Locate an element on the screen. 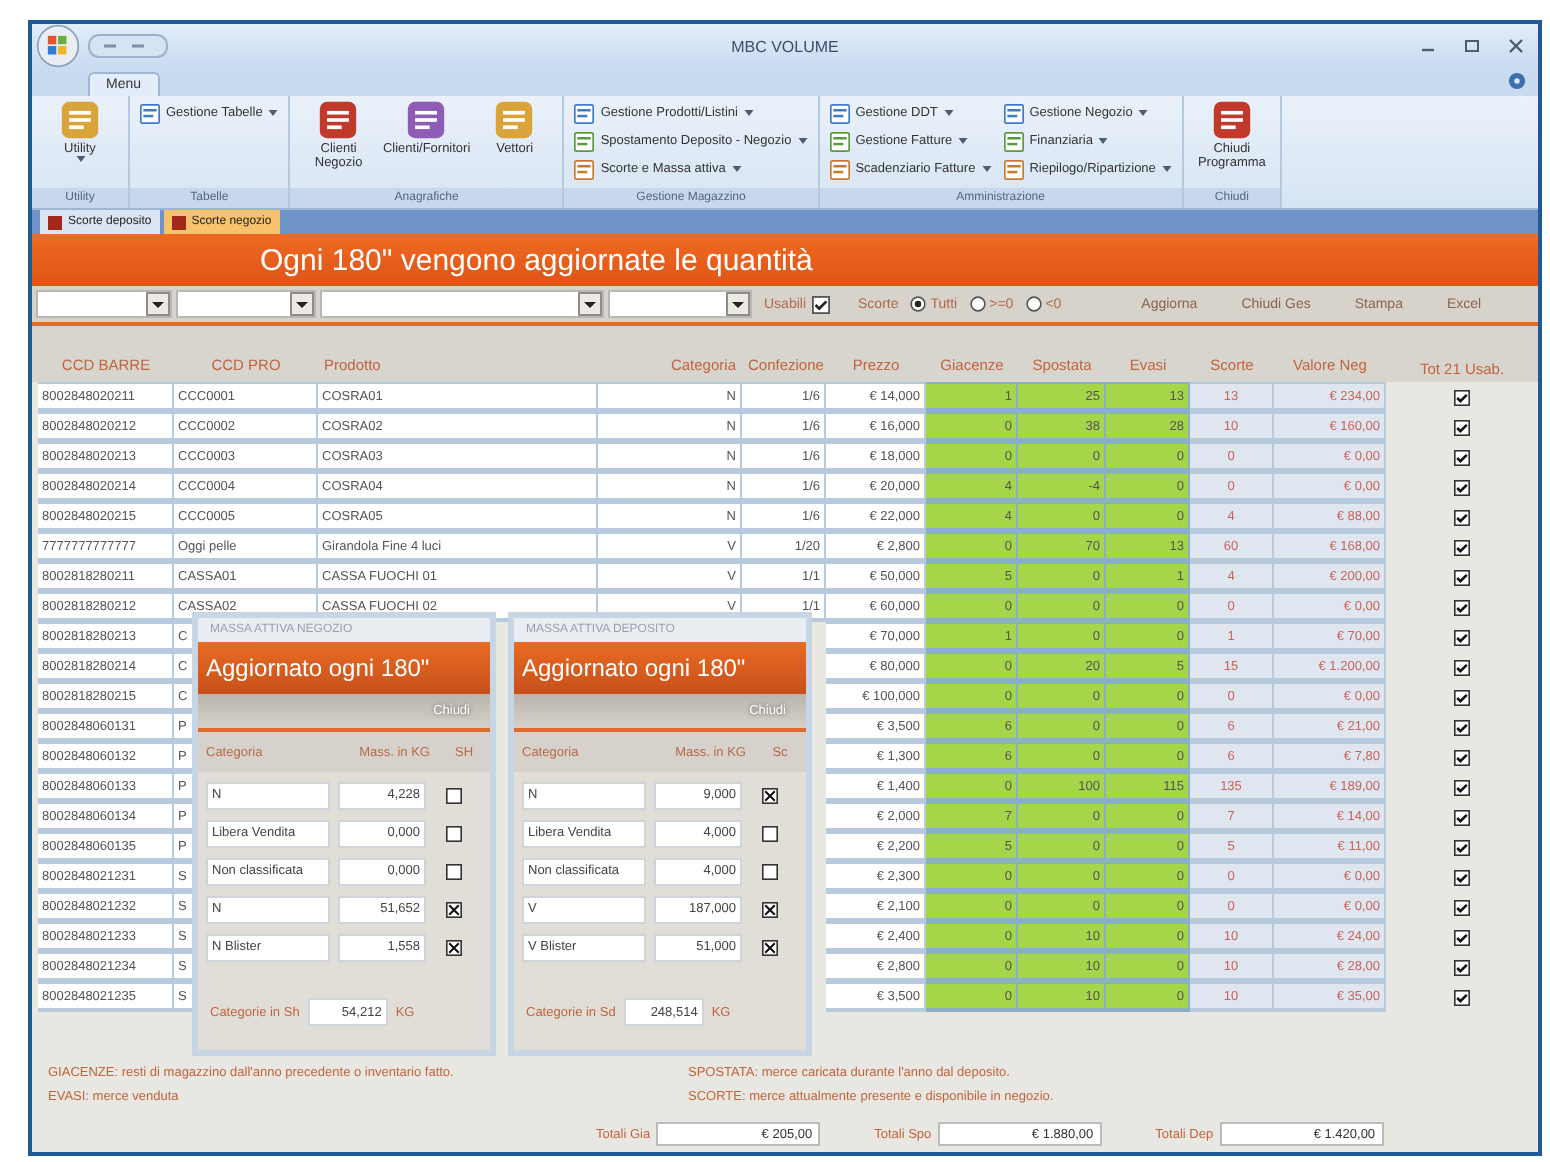 The height and width of the screenshot is (1162, 1550). orb-icon is located at coordinates (58, 46).